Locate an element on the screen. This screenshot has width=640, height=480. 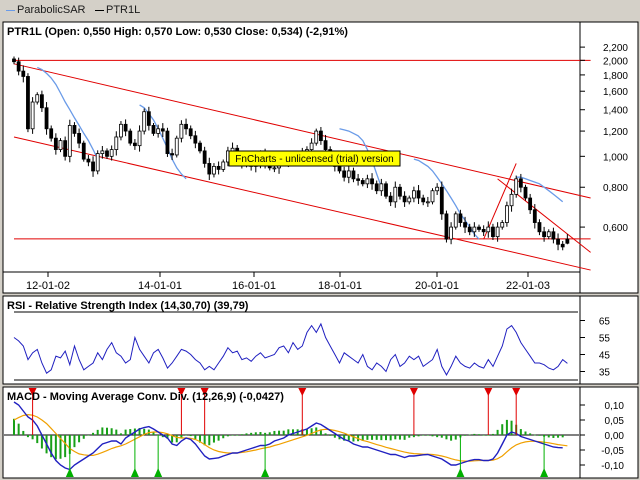
macd-y-tick-label: 0,10 is located at coordinates (615, 406).